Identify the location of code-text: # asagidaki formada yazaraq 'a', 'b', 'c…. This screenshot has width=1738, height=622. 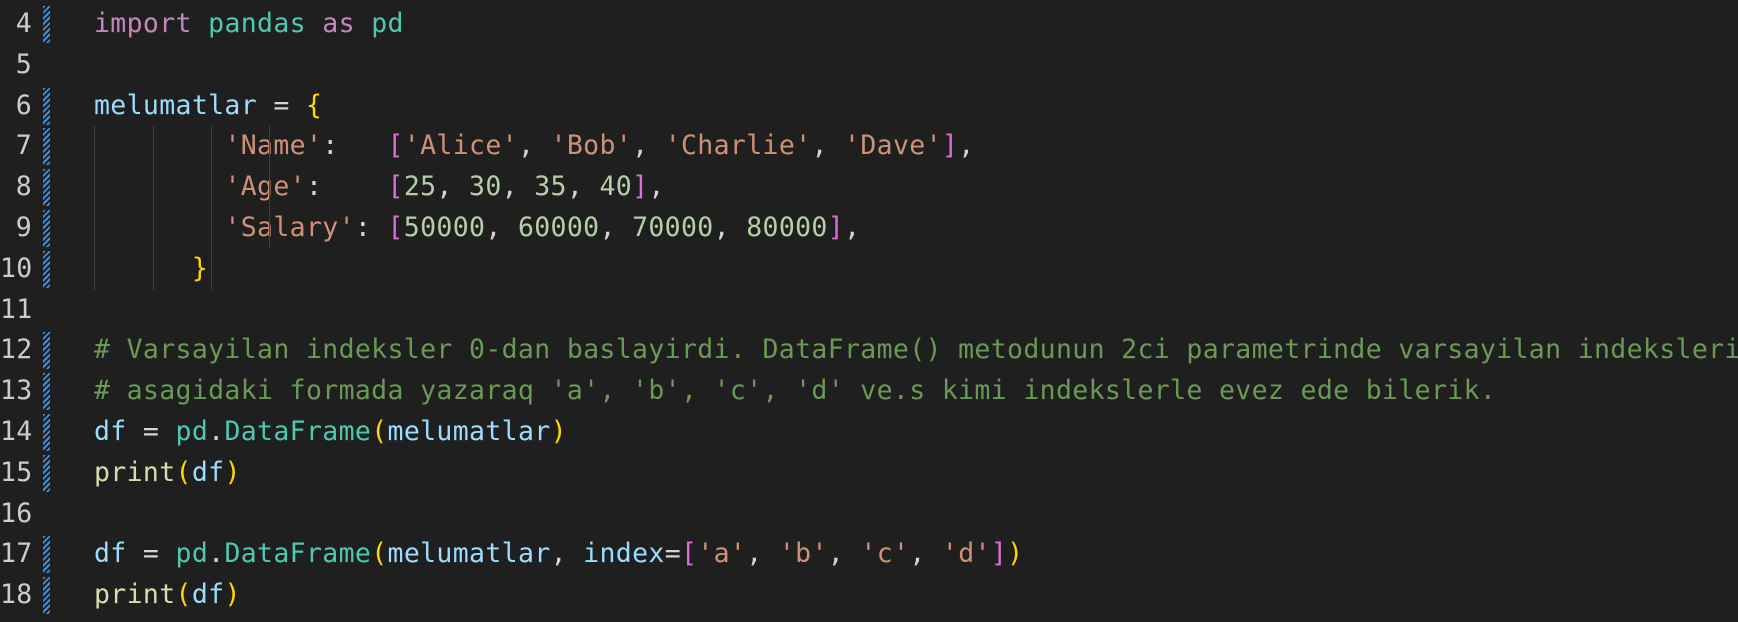
(795, 391).